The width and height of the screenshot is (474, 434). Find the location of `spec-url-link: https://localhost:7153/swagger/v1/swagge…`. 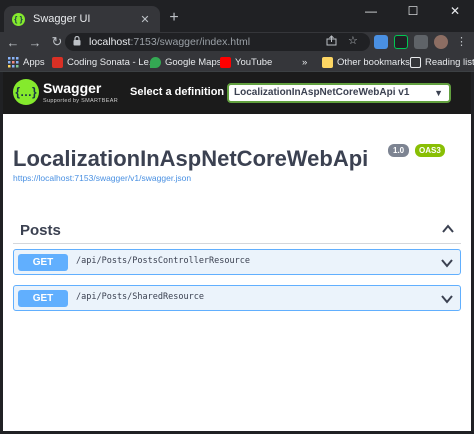

spec-url-link: https://localhost:7153/swagger/v1/swagge… is located at coordinates (102, 178).